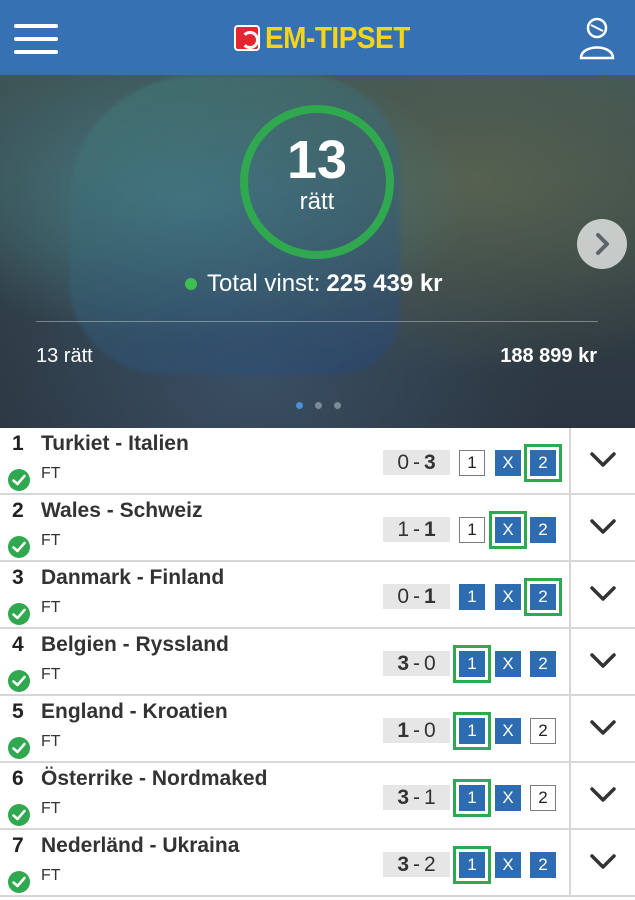  Describe the element at coordinates (317, 321) in the screenshot. I see `hero-divider` at that location.